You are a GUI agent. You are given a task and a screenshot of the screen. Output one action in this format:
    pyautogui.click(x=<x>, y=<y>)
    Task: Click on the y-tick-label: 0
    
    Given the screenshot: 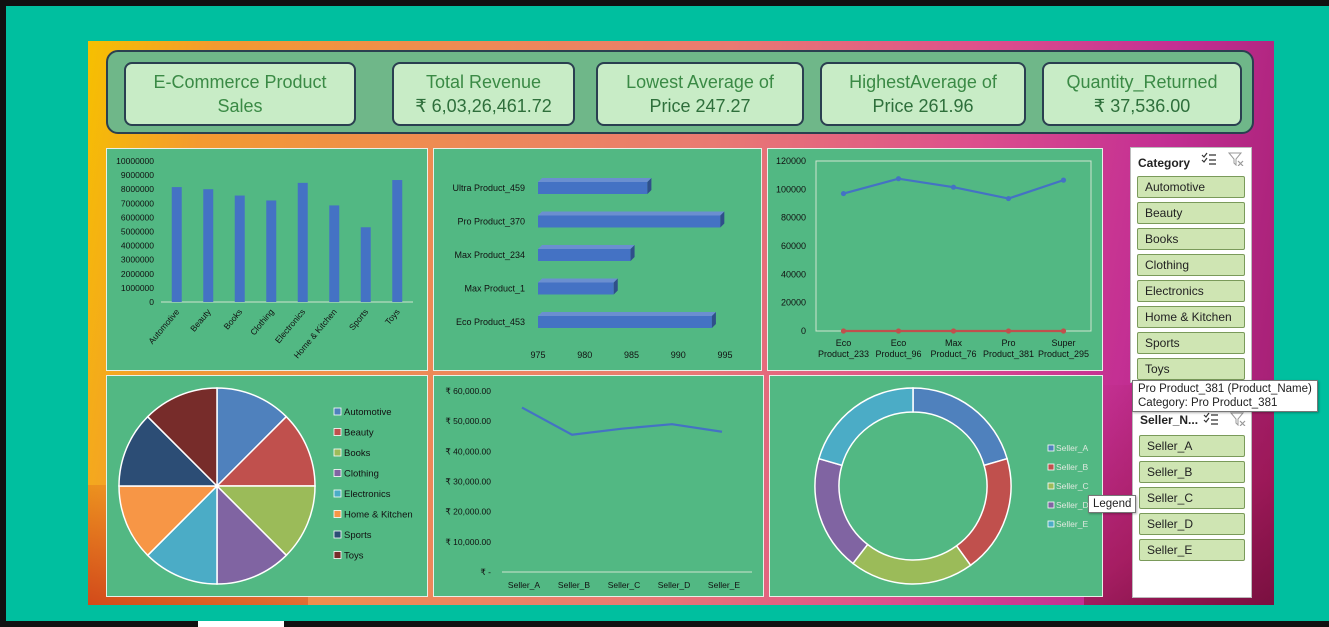 What is the action you would take?
    pyautogui.click(x=803, y=331)
    